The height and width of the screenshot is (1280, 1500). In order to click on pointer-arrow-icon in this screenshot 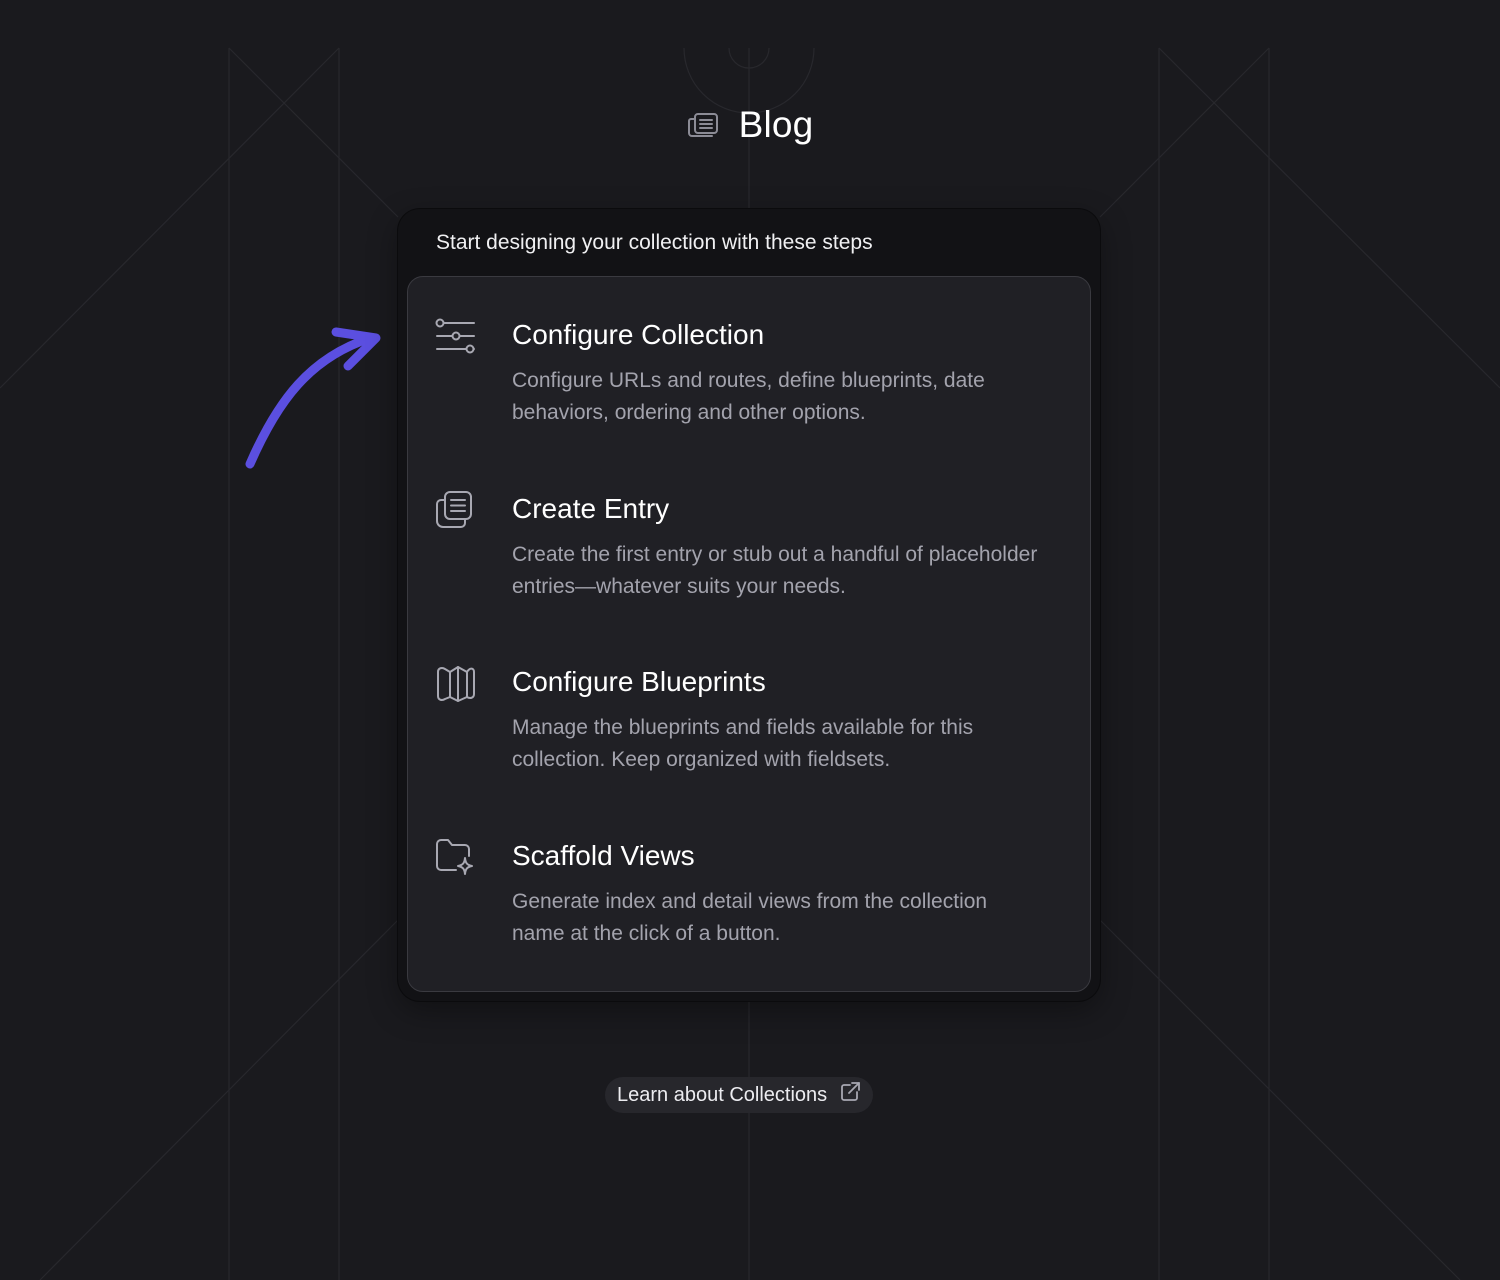, I will do `click(313, 398)`.